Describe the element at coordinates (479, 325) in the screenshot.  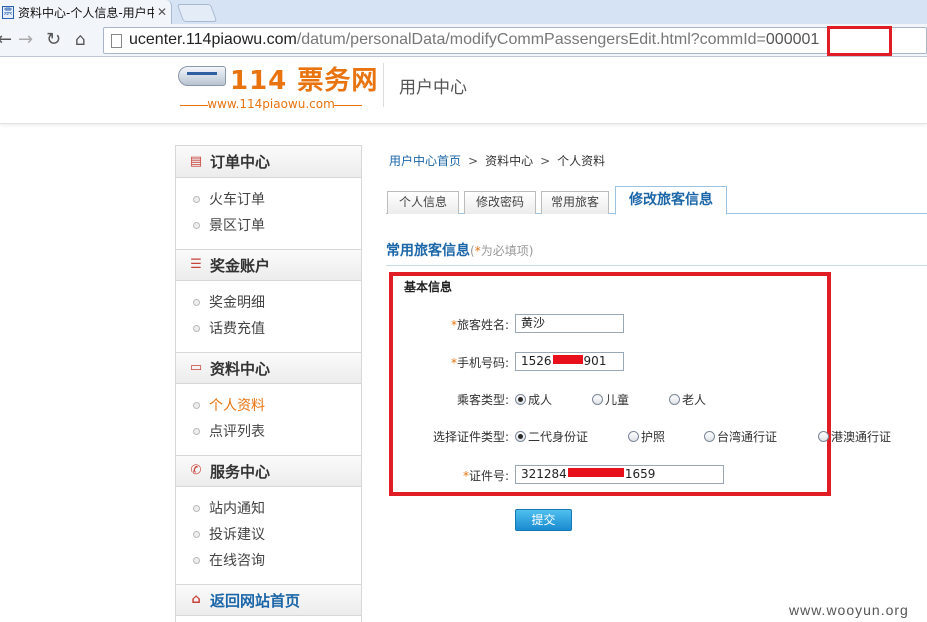
I see `name-label: *旅客姓名:` at that location.